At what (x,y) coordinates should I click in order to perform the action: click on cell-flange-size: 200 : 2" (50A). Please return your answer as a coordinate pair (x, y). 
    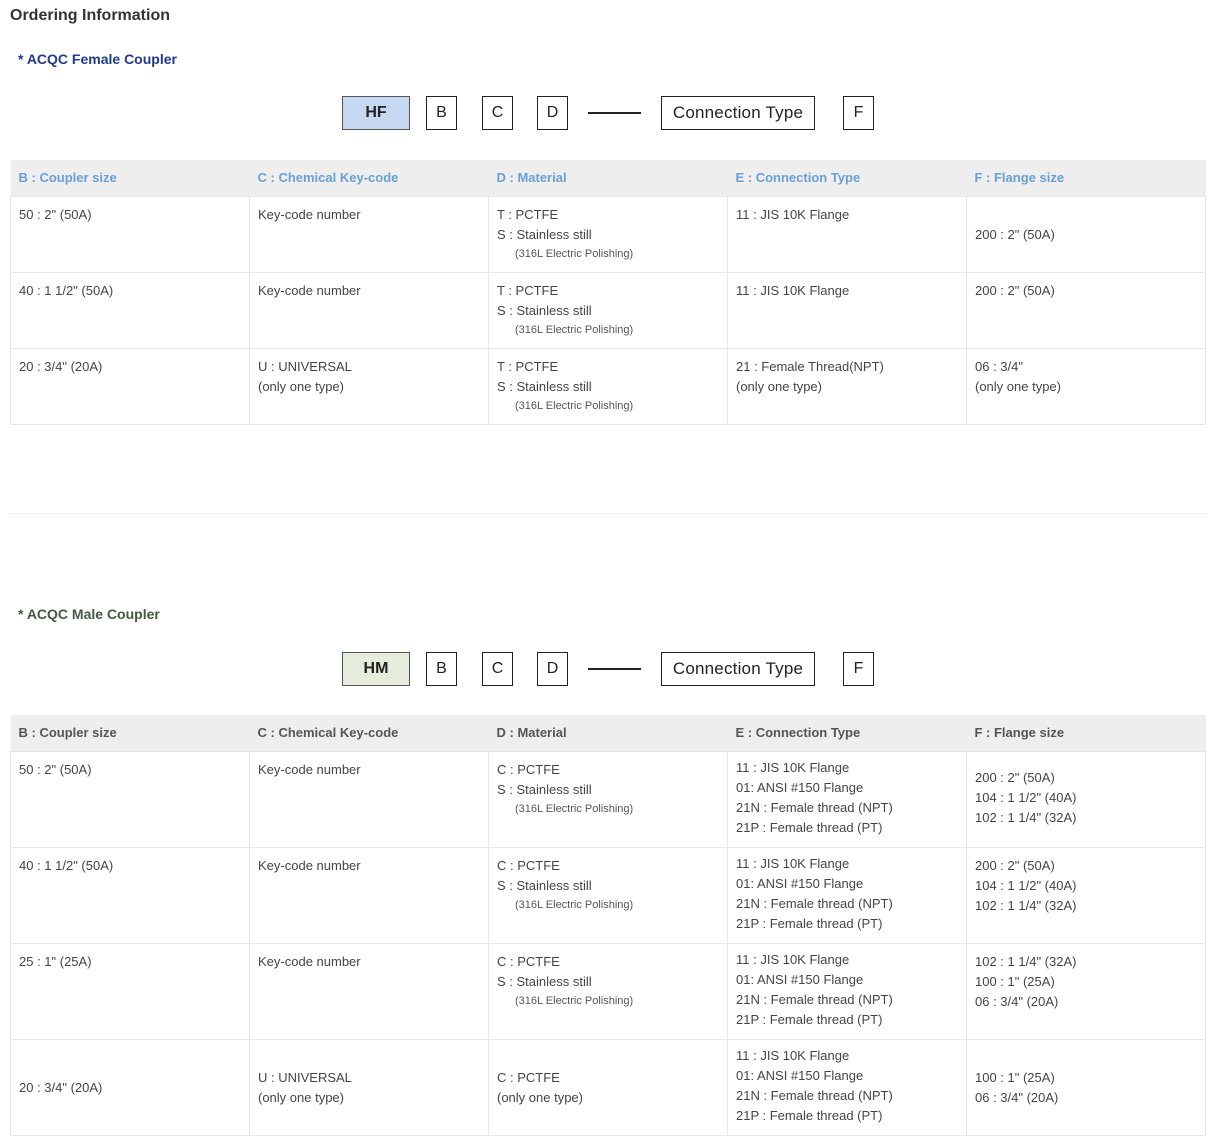
    Looking at the image, I should click on (1086, 310).